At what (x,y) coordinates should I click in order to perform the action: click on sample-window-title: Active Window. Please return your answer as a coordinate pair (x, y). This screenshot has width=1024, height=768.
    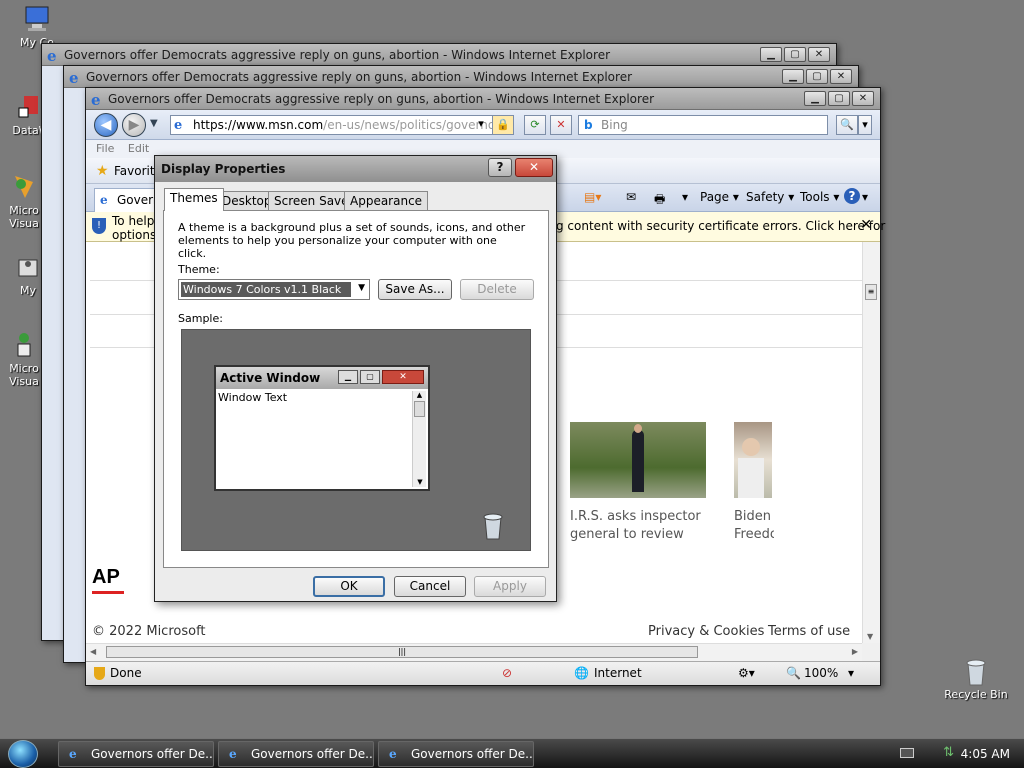
    Looking at the image, I should click on (270, 378).